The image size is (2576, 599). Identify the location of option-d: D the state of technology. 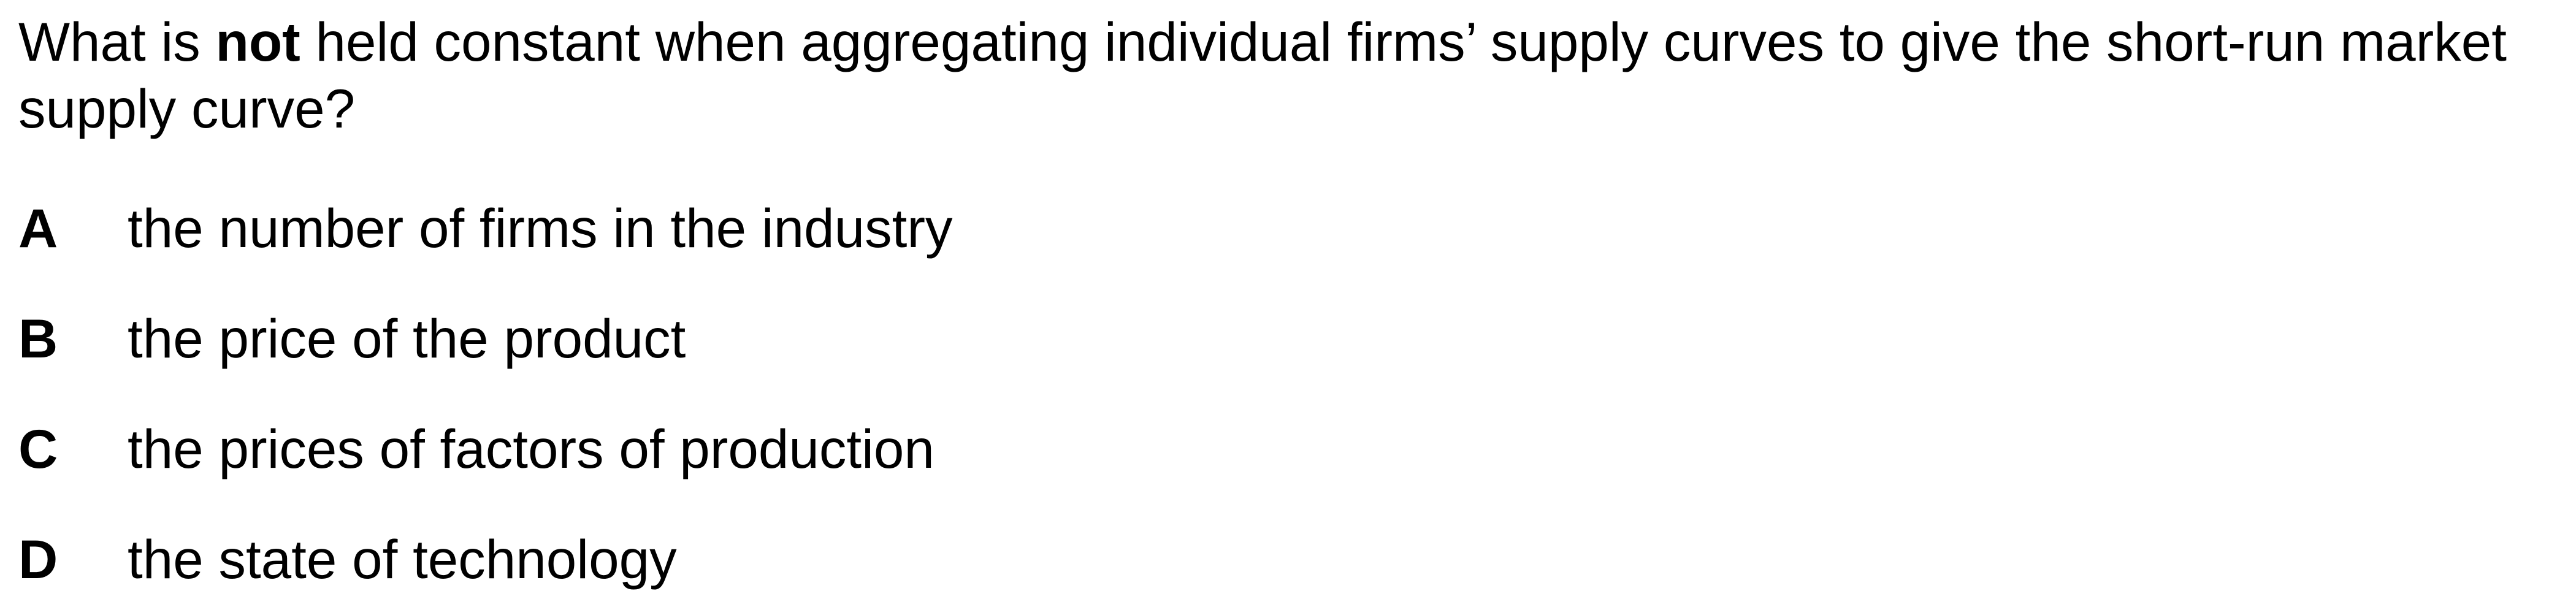
(347, 559).